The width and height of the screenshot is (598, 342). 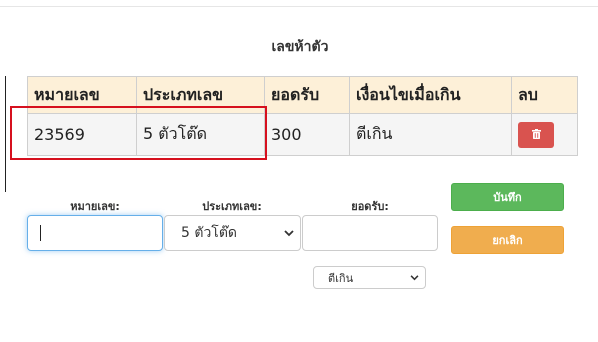 I want to click on cell-number: 23569, so click(x=82, y=134).